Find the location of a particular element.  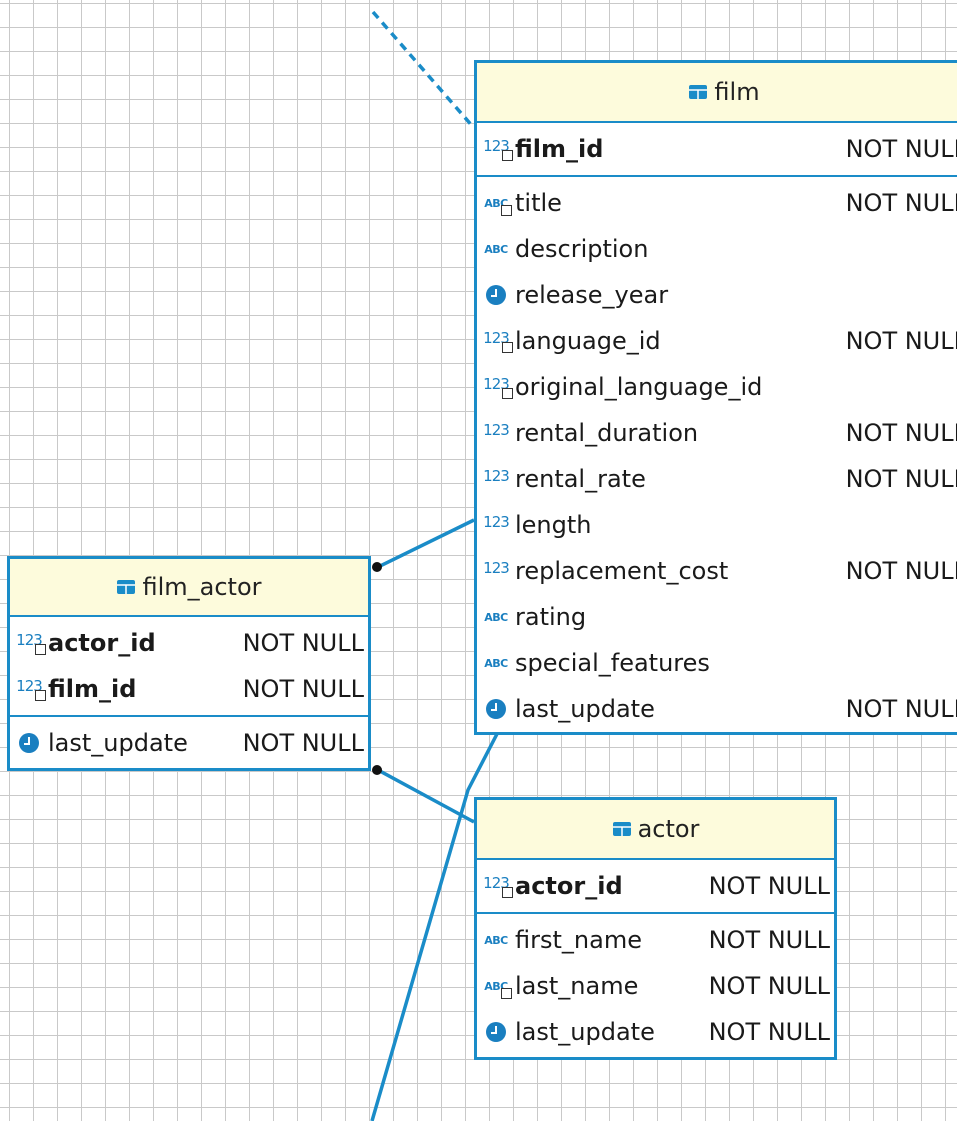

column-name: title is located at coordinates (538, 203).